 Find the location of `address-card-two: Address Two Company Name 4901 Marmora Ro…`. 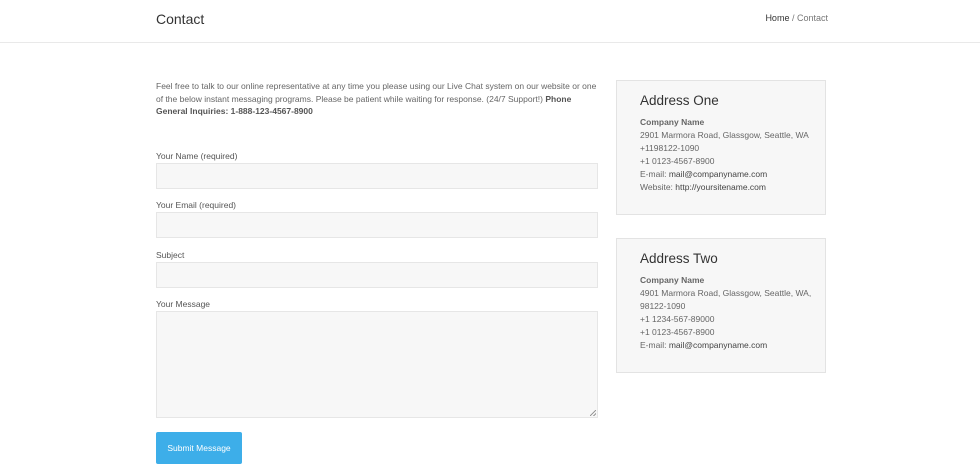

address-card-two: Address Two Company Name 4901 Marmora Ro… is located at coordinates (721, 305).